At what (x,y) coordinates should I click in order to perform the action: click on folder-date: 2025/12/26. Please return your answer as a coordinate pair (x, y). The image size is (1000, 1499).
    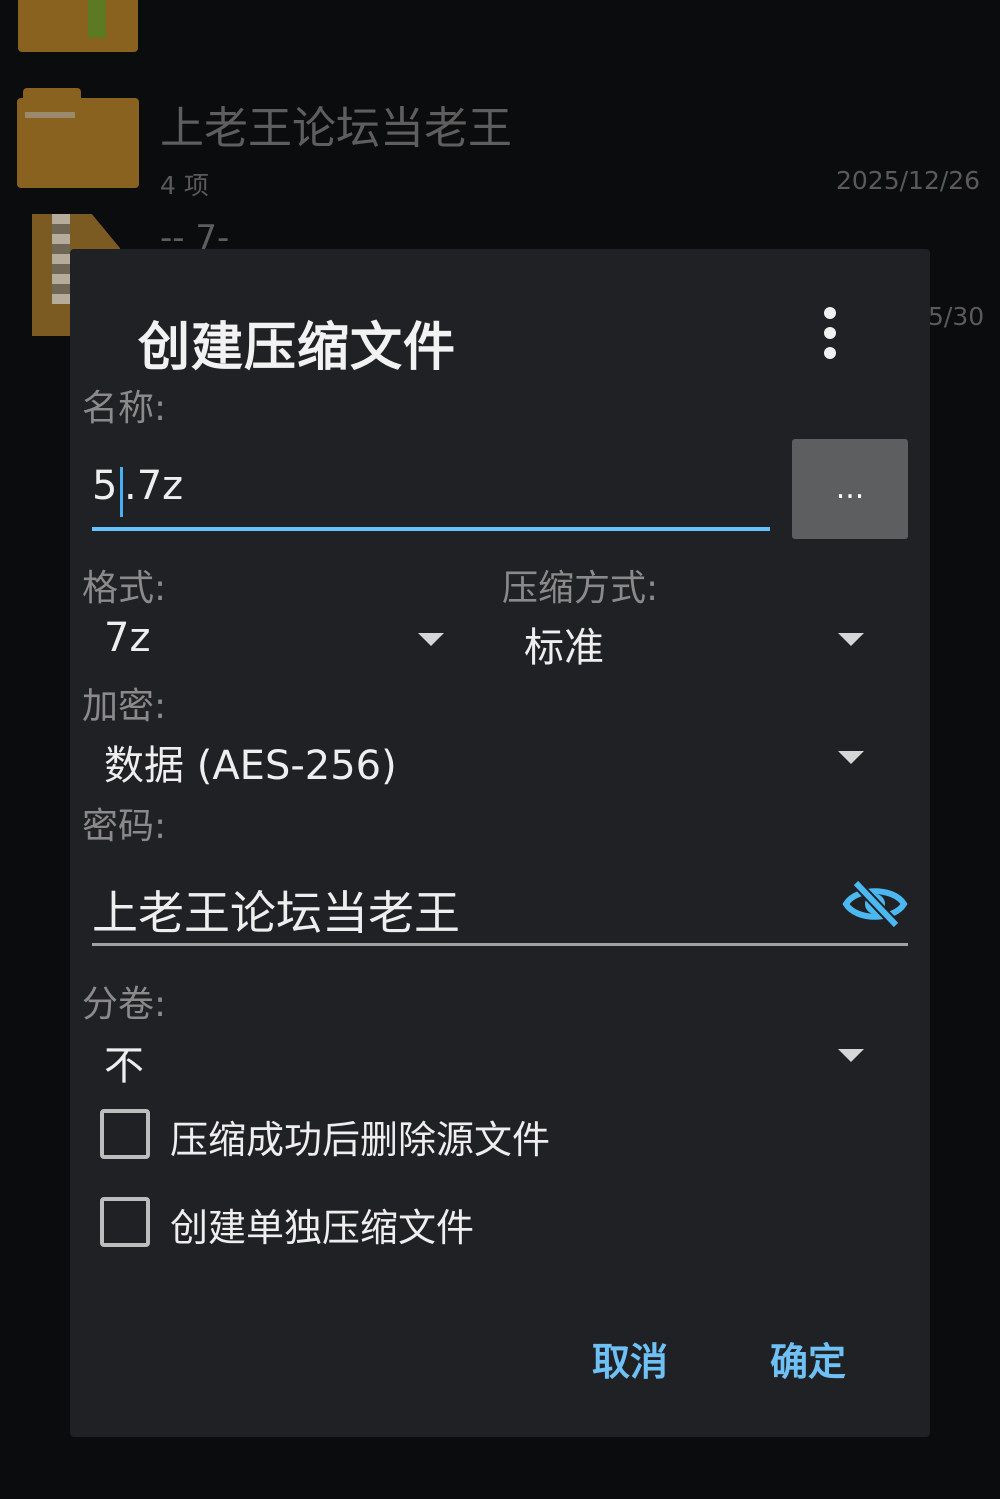
    Looking at the image, I should click on (908, 180).